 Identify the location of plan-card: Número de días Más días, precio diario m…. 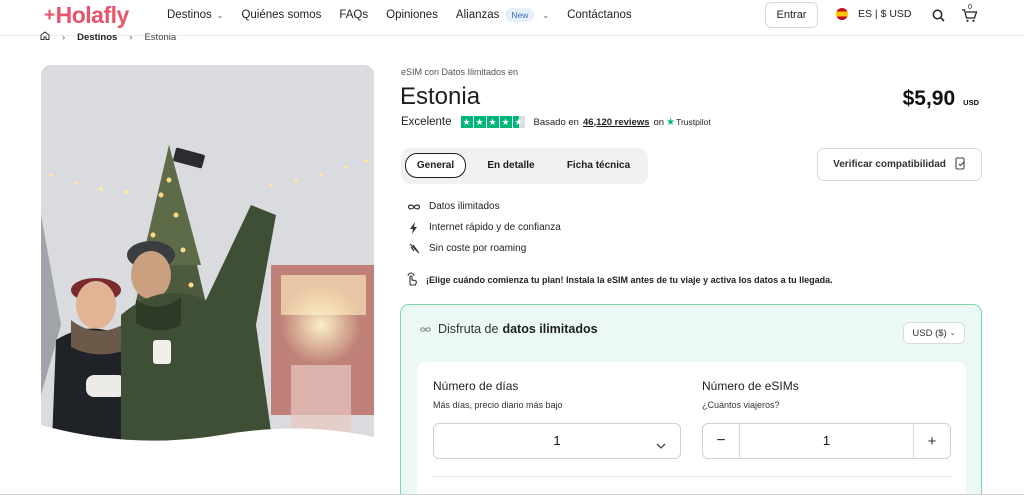
(691, 428).